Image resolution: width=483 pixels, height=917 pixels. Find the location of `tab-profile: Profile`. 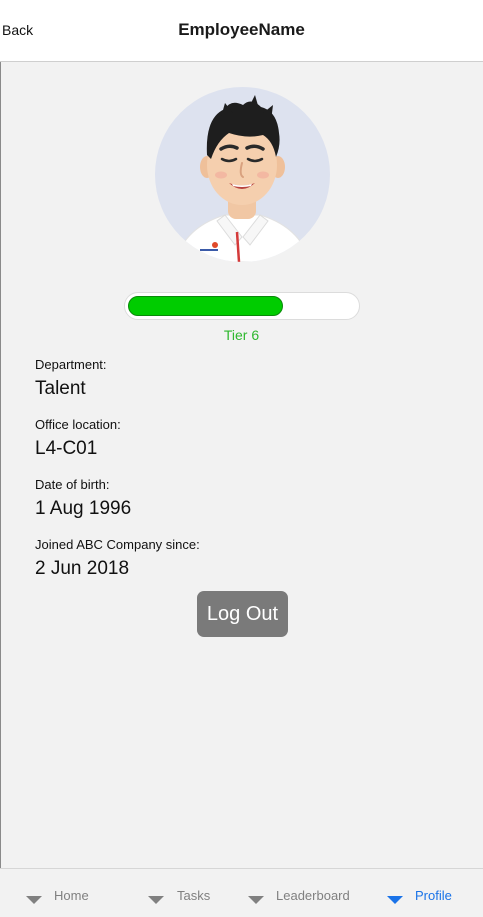

tab-profile: Profile is located at coordinates (431, 893).